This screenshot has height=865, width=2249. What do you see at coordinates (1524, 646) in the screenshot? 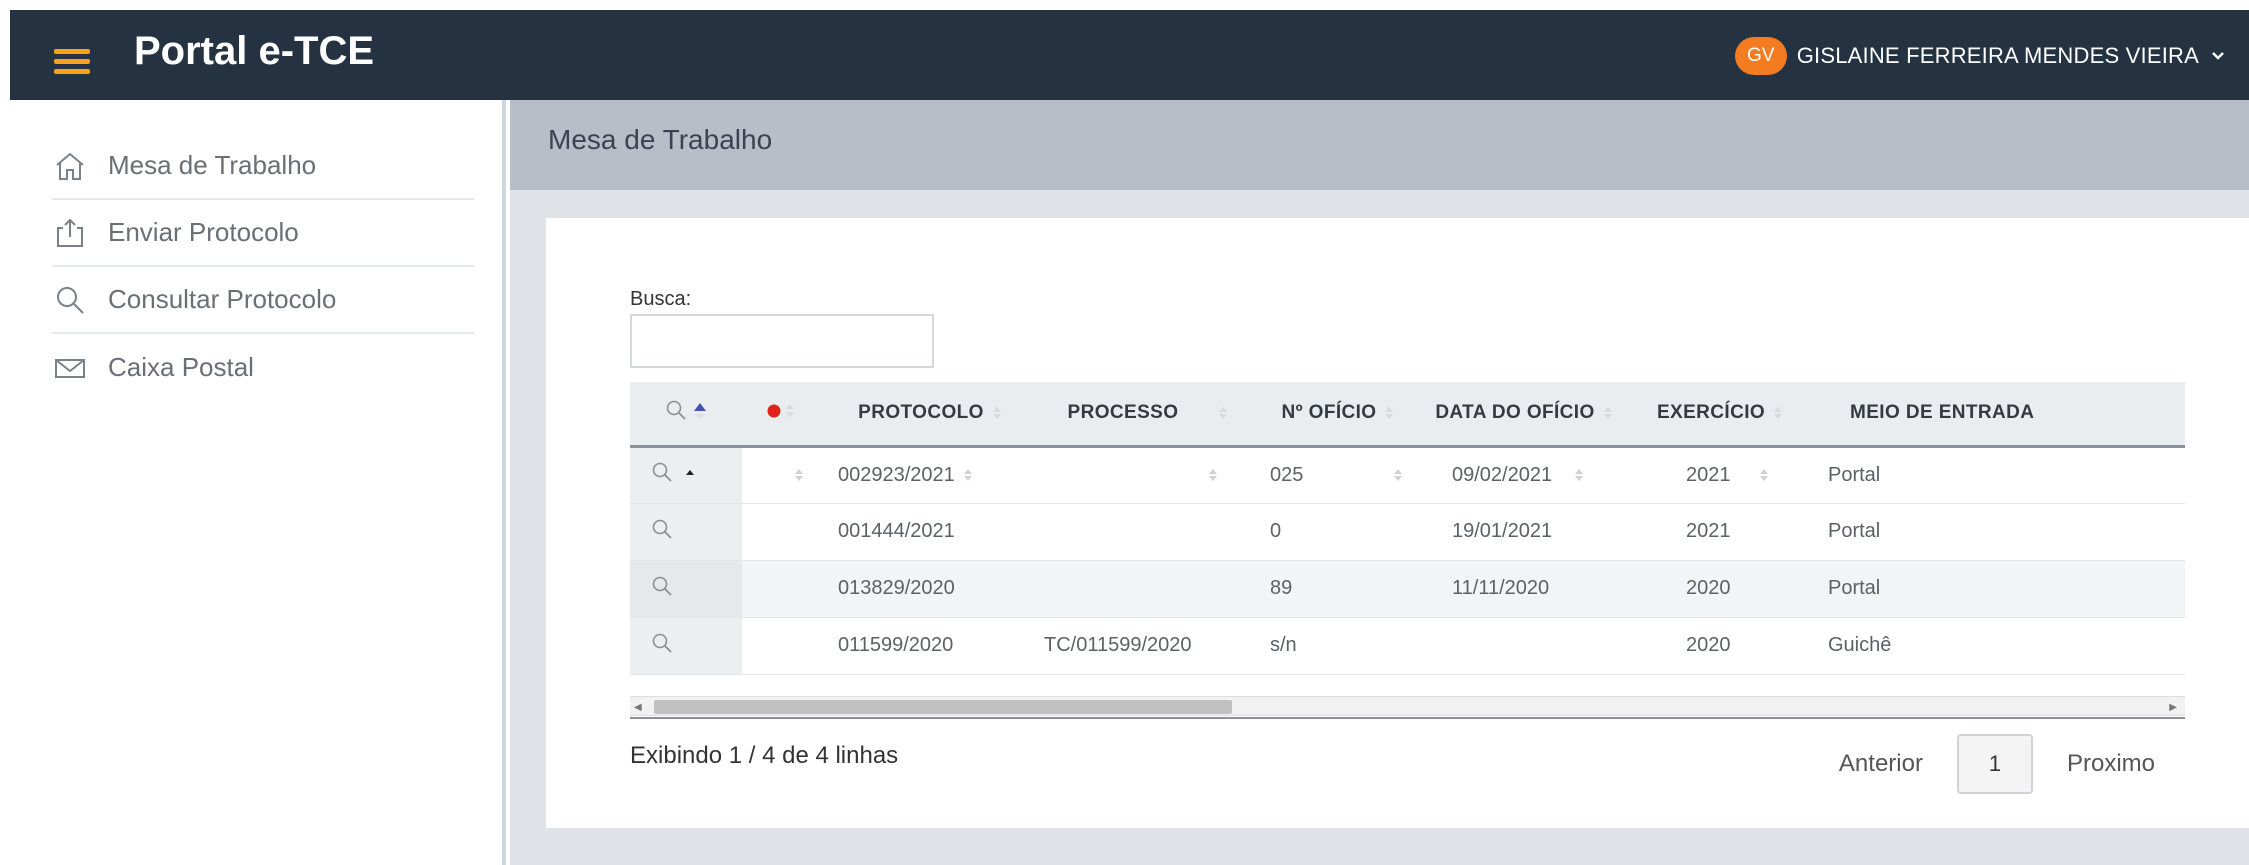
I see `data-cell` at bounding box center [1524, 646].